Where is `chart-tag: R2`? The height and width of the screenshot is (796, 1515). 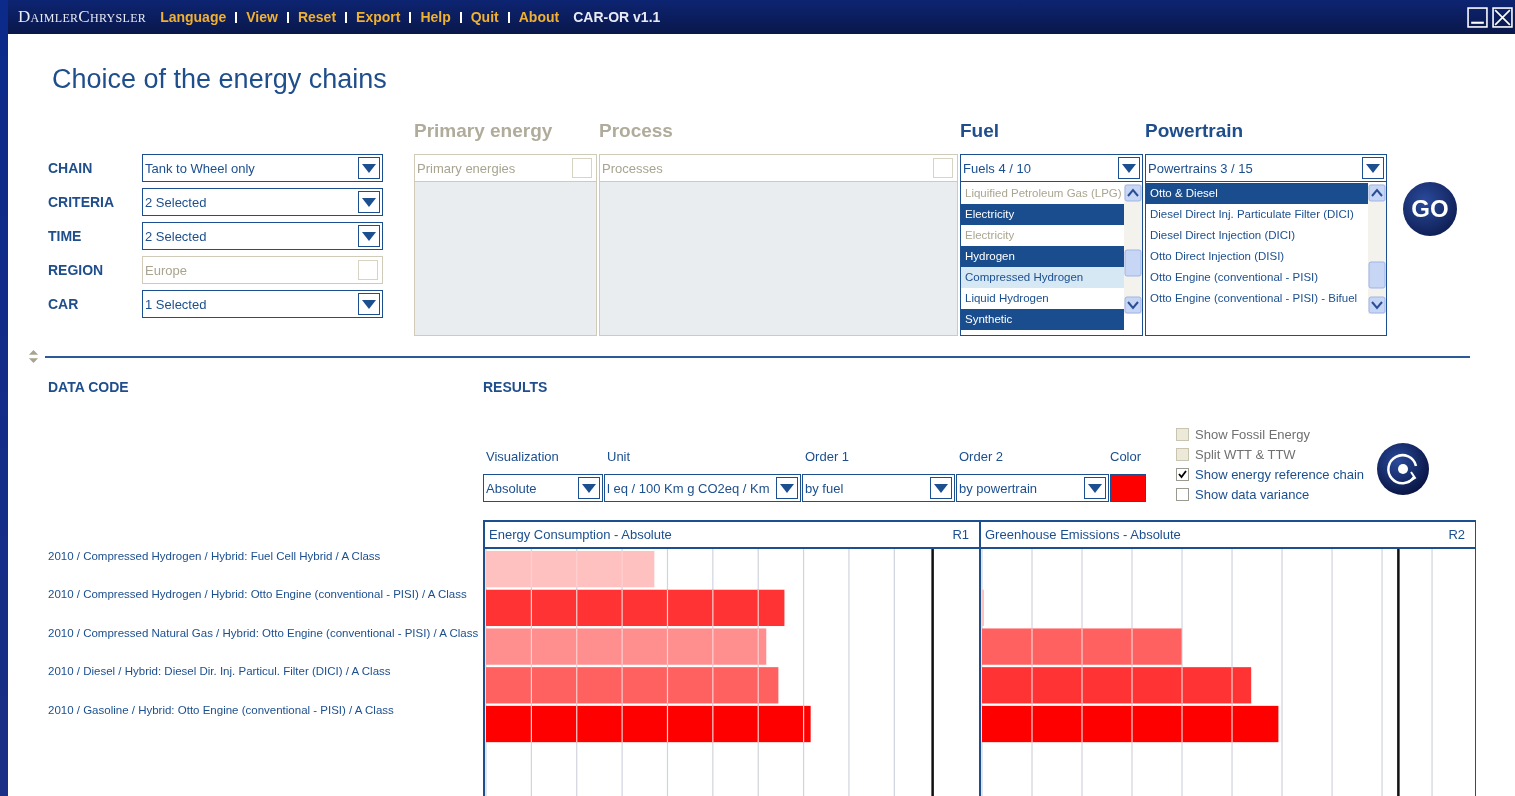 chart-tag: R2 is located at coordinates (1459, 534).